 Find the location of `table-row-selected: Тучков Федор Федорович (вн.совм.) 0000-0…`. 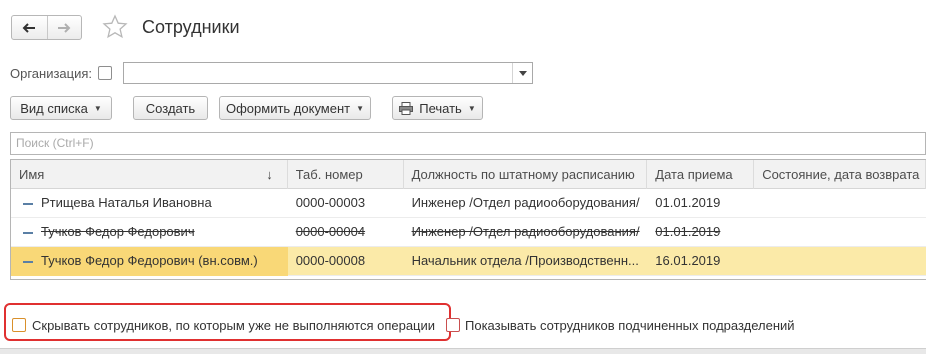

table-row-selected: Тучков Федор Федорович (вн.совм.) 0000-0… is located at coordinates (468, 261).